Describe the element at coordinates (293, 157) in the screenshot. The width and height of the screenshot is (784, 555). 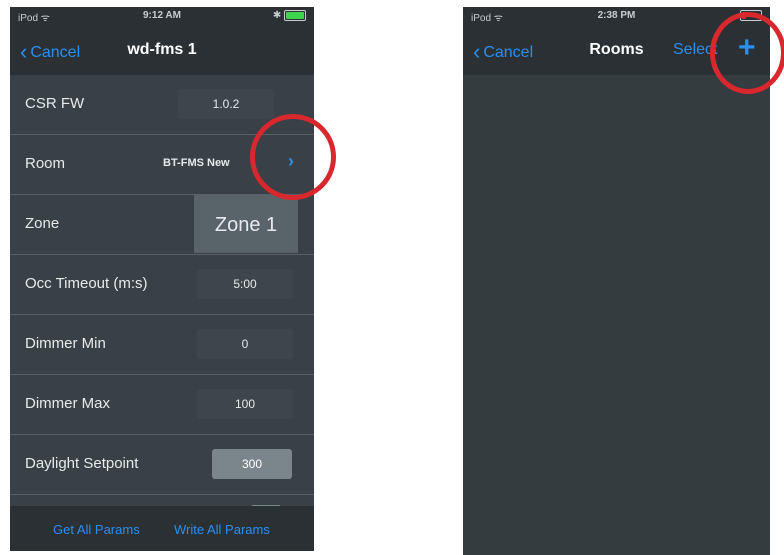
I see `highlight-circle-room` at that location.